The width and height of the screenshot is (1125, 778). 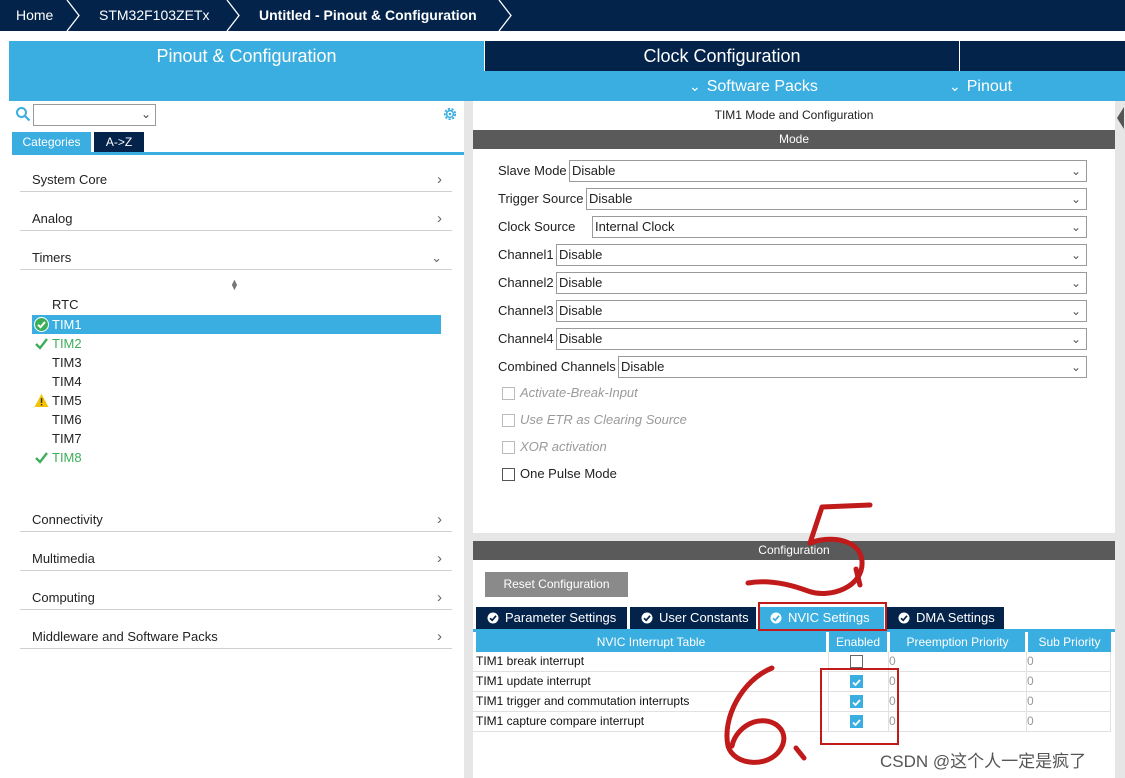 What do you see at coordinates (579, 392) in the screenshot?
I see `checkbox-label: Activate-Break-Input` at bounding box center [579, 392].